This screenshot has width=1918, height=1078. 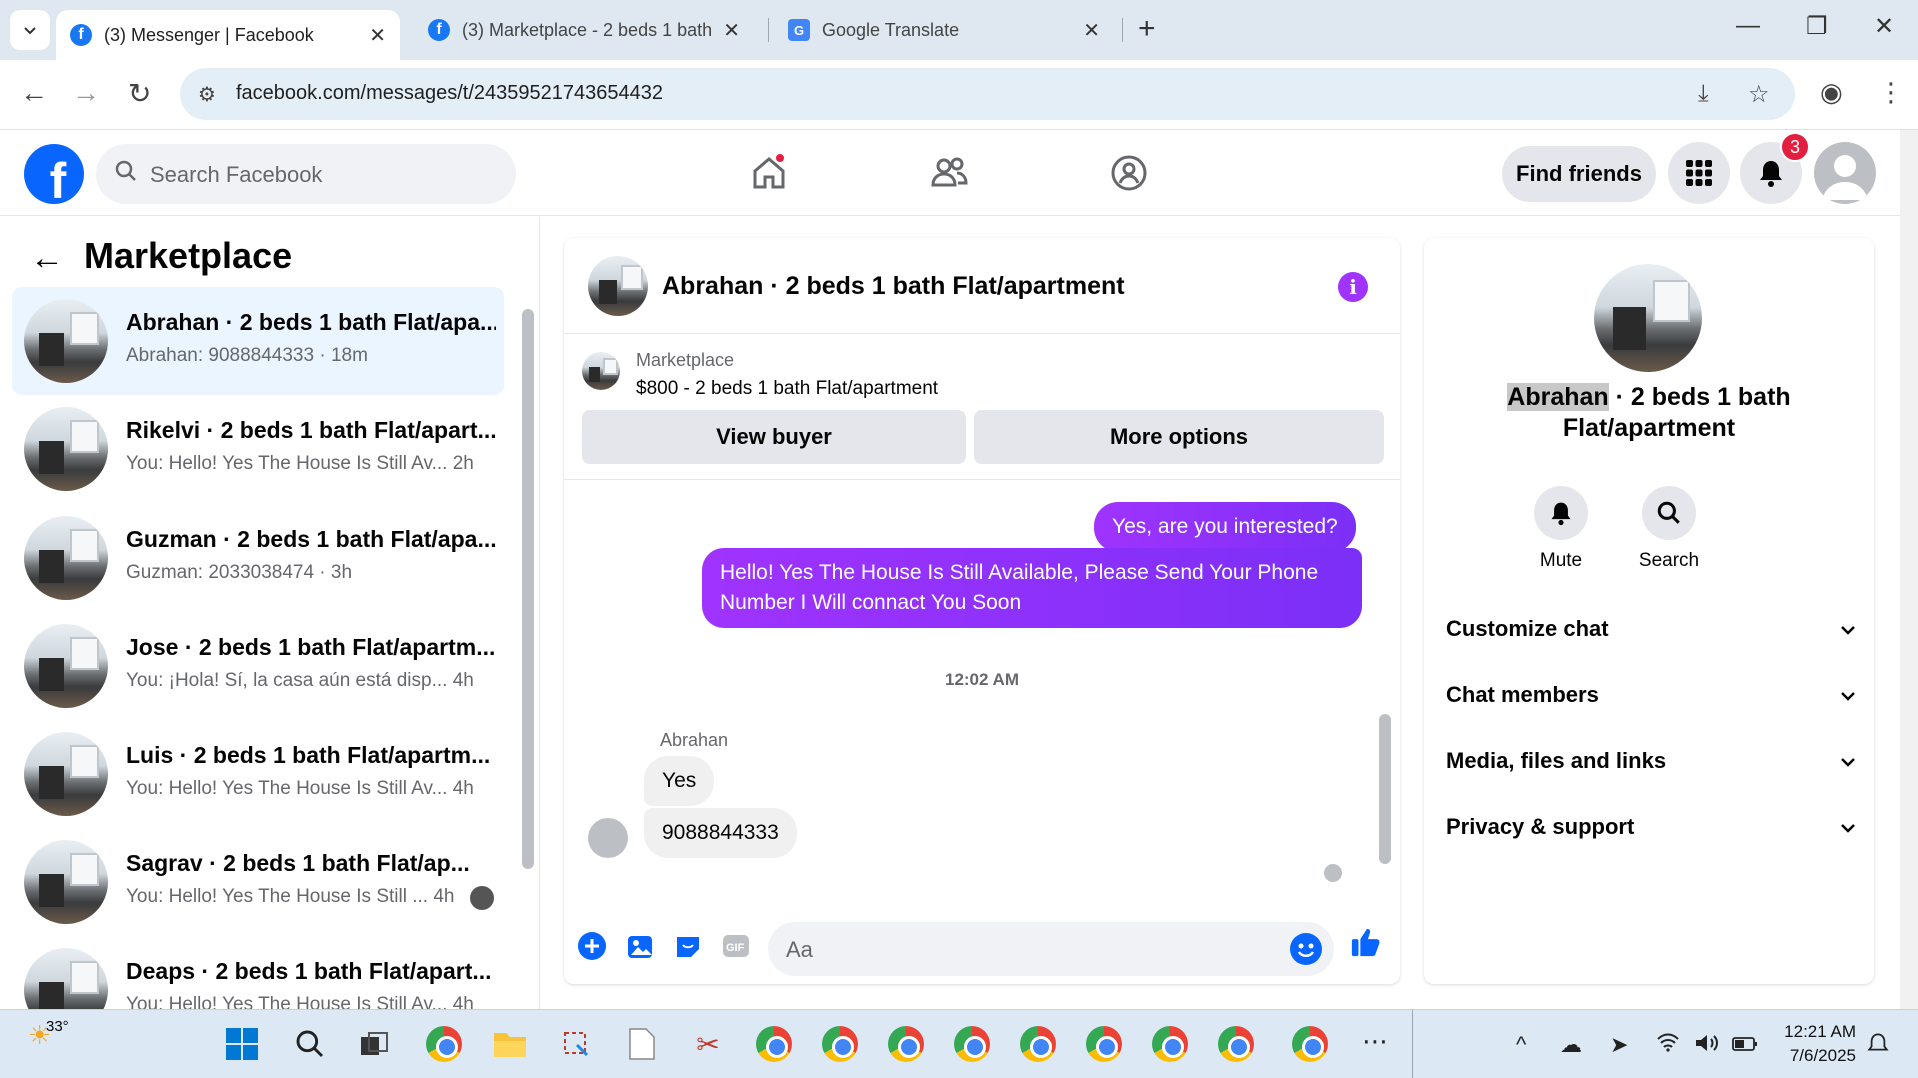 What do you see at coordinates (444, 1044) in the screenshot?
I see `chrome-taskbar-icon` at bounding box center [444, 1044].